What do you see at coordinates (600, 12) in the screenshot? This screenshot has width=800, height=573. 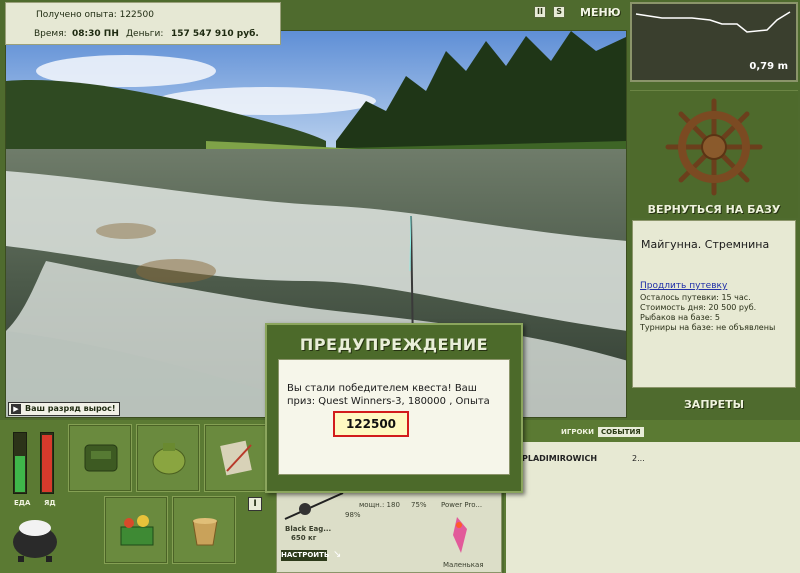 I see `menu-button: МЕНЮ` at bounding box center [600, 12].